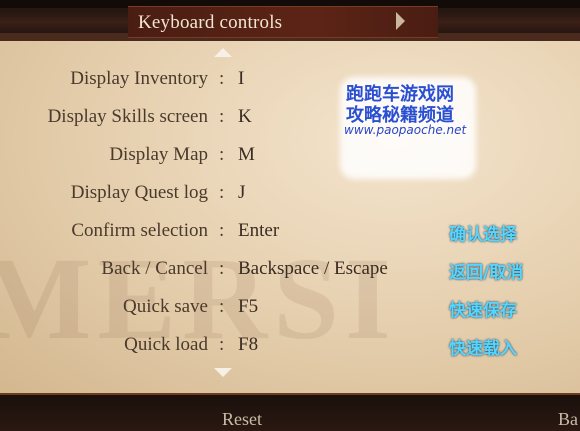 This screenshot has height=431, width=580. Describe the element at coordinates (486, 273) in the screenshot. I see `row-annotation-back: 返回/取消` at that location.